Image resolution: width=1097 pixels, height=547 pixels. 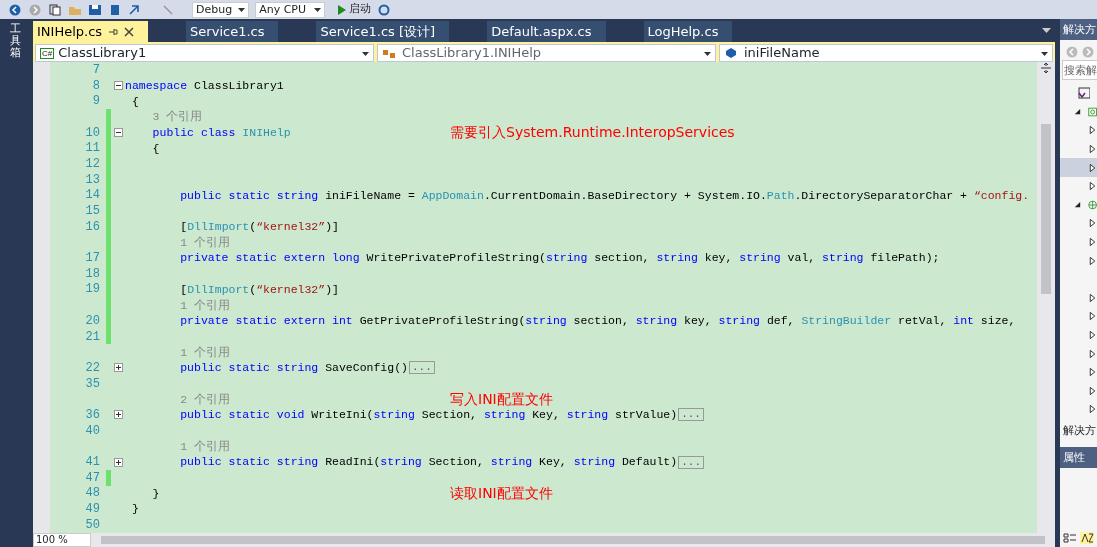 I want to click on refresh-icon, so click(x=384, y=9).